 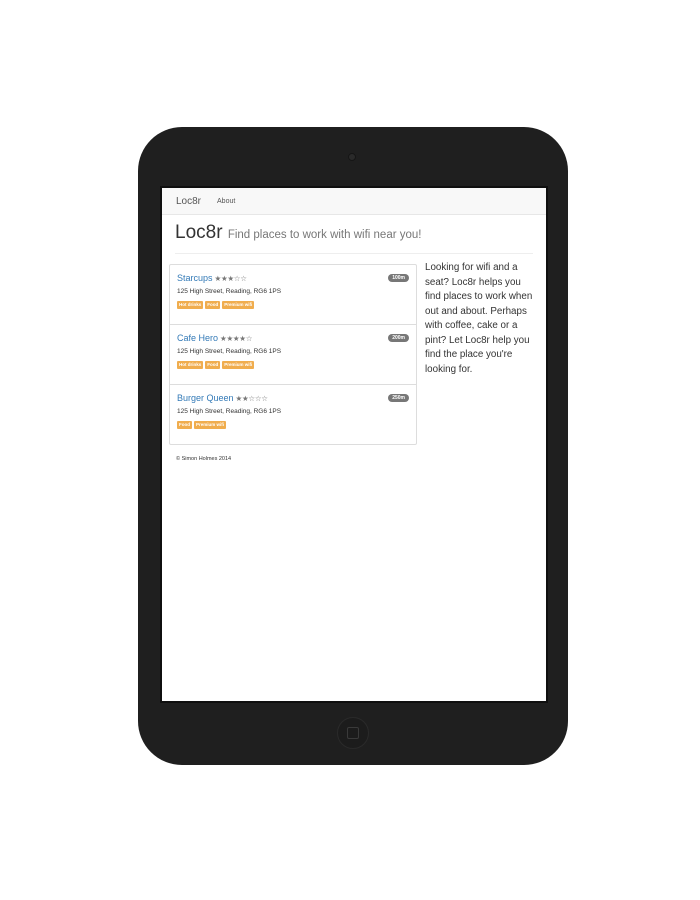 What do you see at coordinates (251, 398) in the screenshot?
I see `rating-stars: ★★☆☆☆` at bounding box center [251, 398].